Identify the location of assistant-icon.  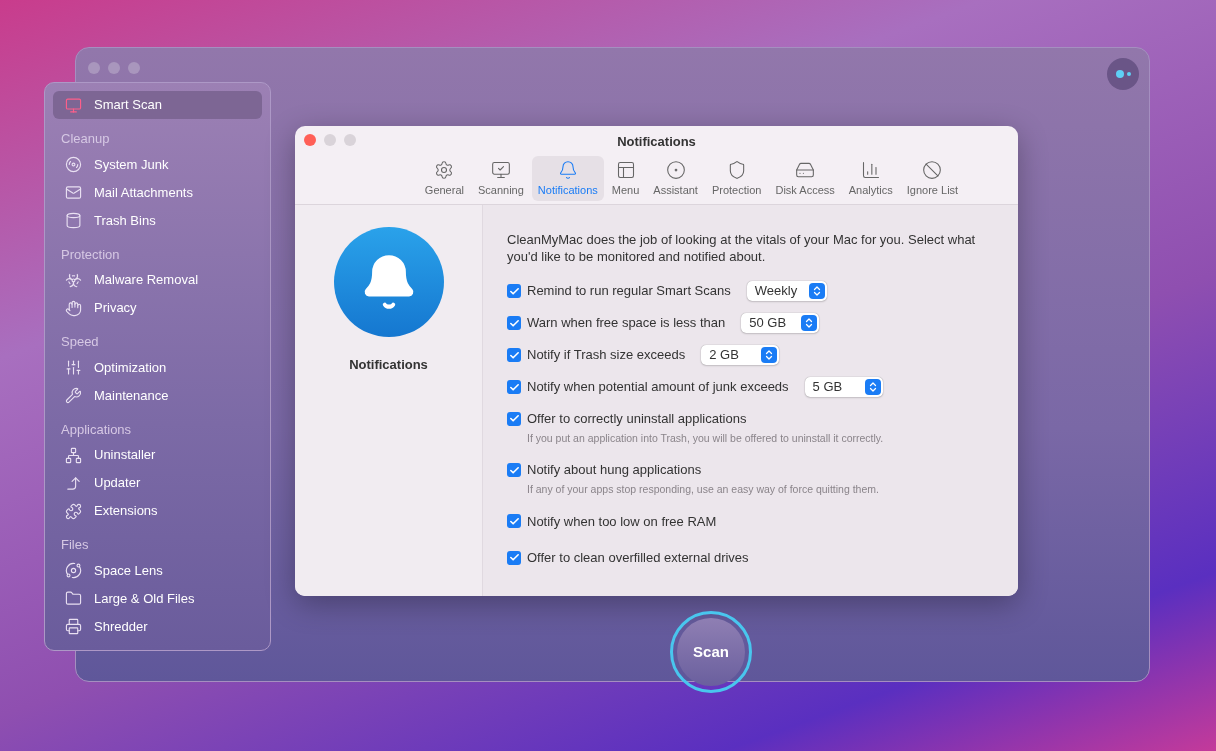
(1123, 74).